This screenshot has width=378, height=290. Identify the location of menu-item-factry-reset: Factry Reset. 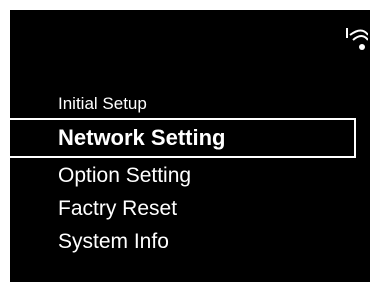
(190, 208).